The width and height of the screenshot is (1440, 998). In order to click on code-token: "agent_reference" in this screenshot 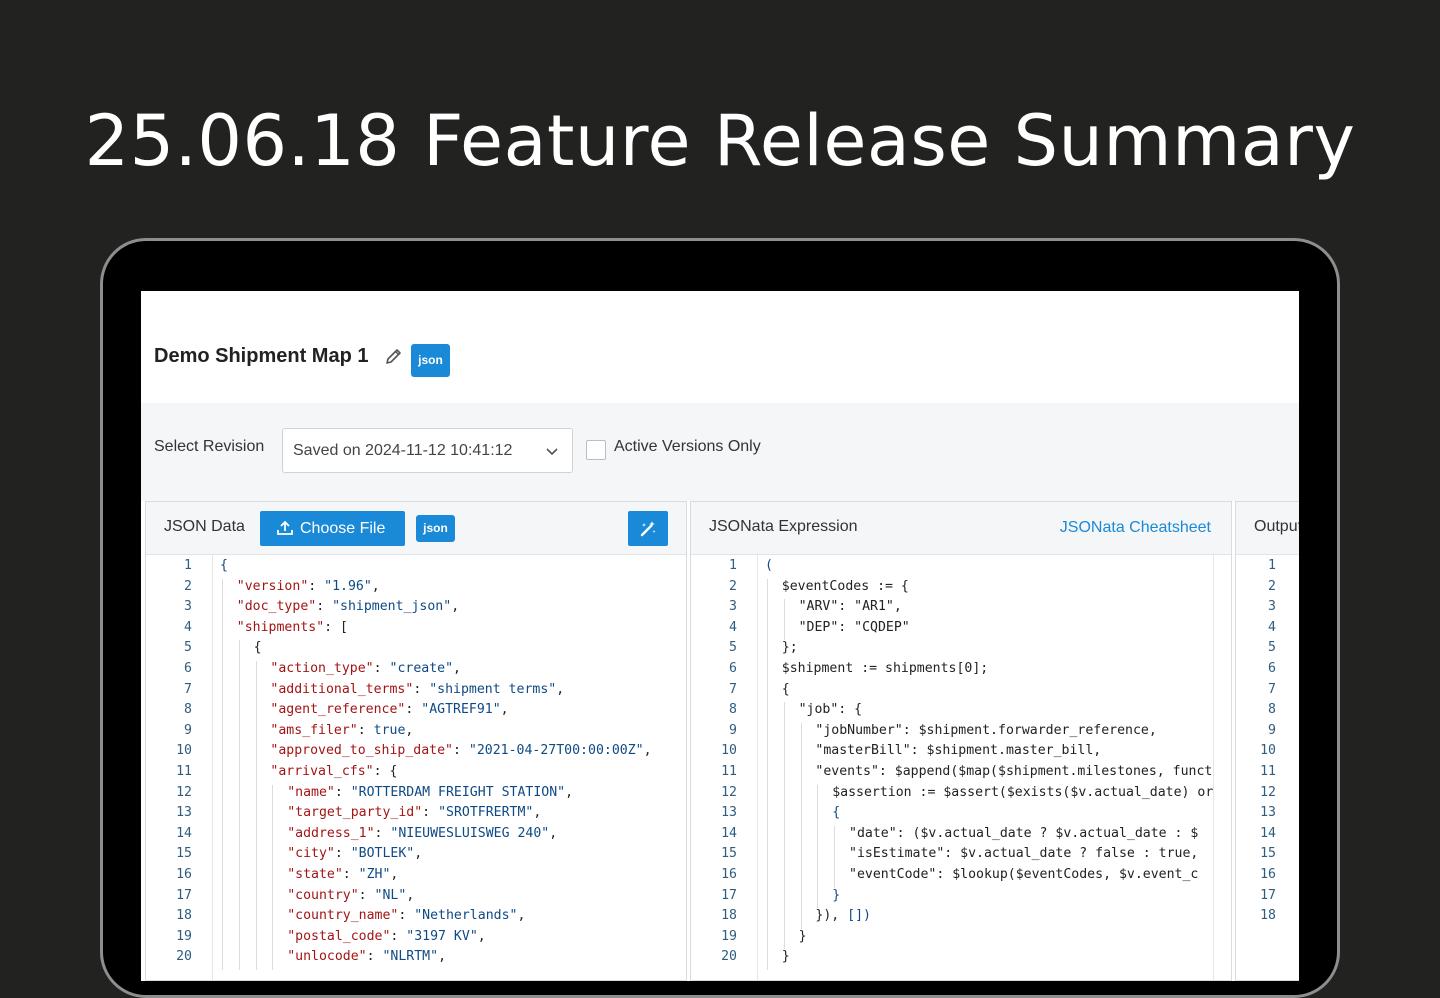, I will do `click(338, 710)`.